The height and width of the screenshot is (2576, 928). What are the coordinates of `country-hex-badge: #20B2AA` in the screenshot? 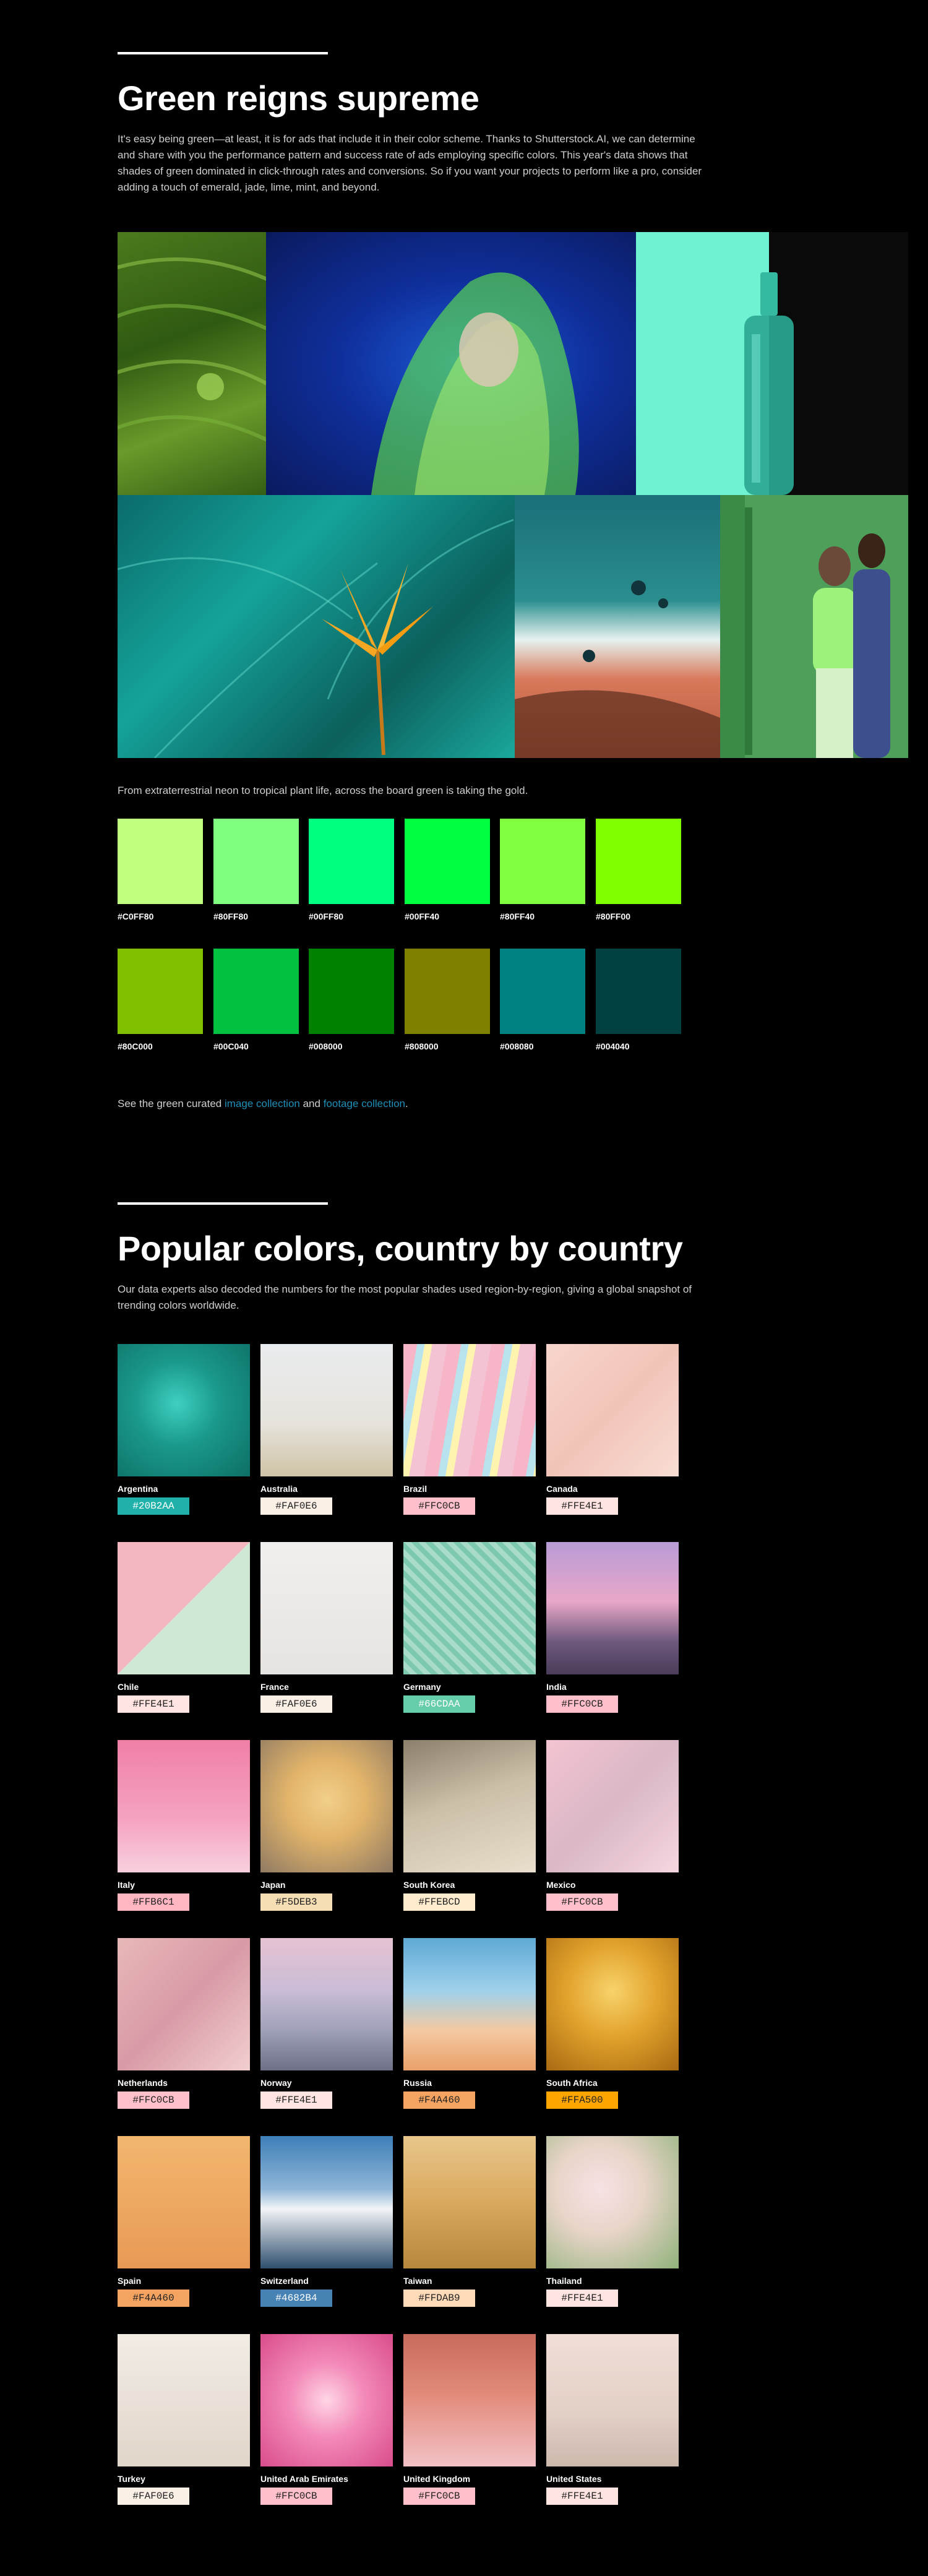 It's located at (154, 1506).